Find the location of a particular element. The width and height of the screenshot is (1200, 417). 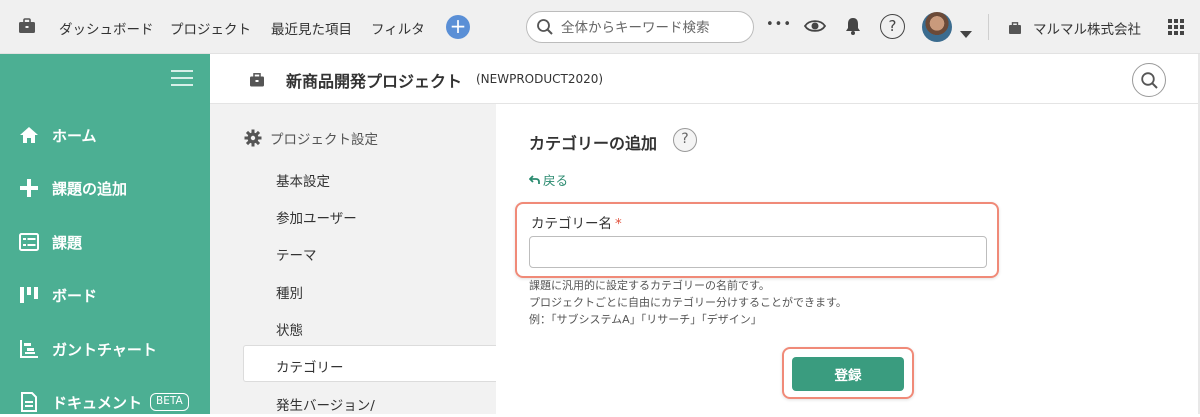

project-header: 新商品開発プロジェクト (NEWPRODUCT2020) is located at coordinates (704, 79).